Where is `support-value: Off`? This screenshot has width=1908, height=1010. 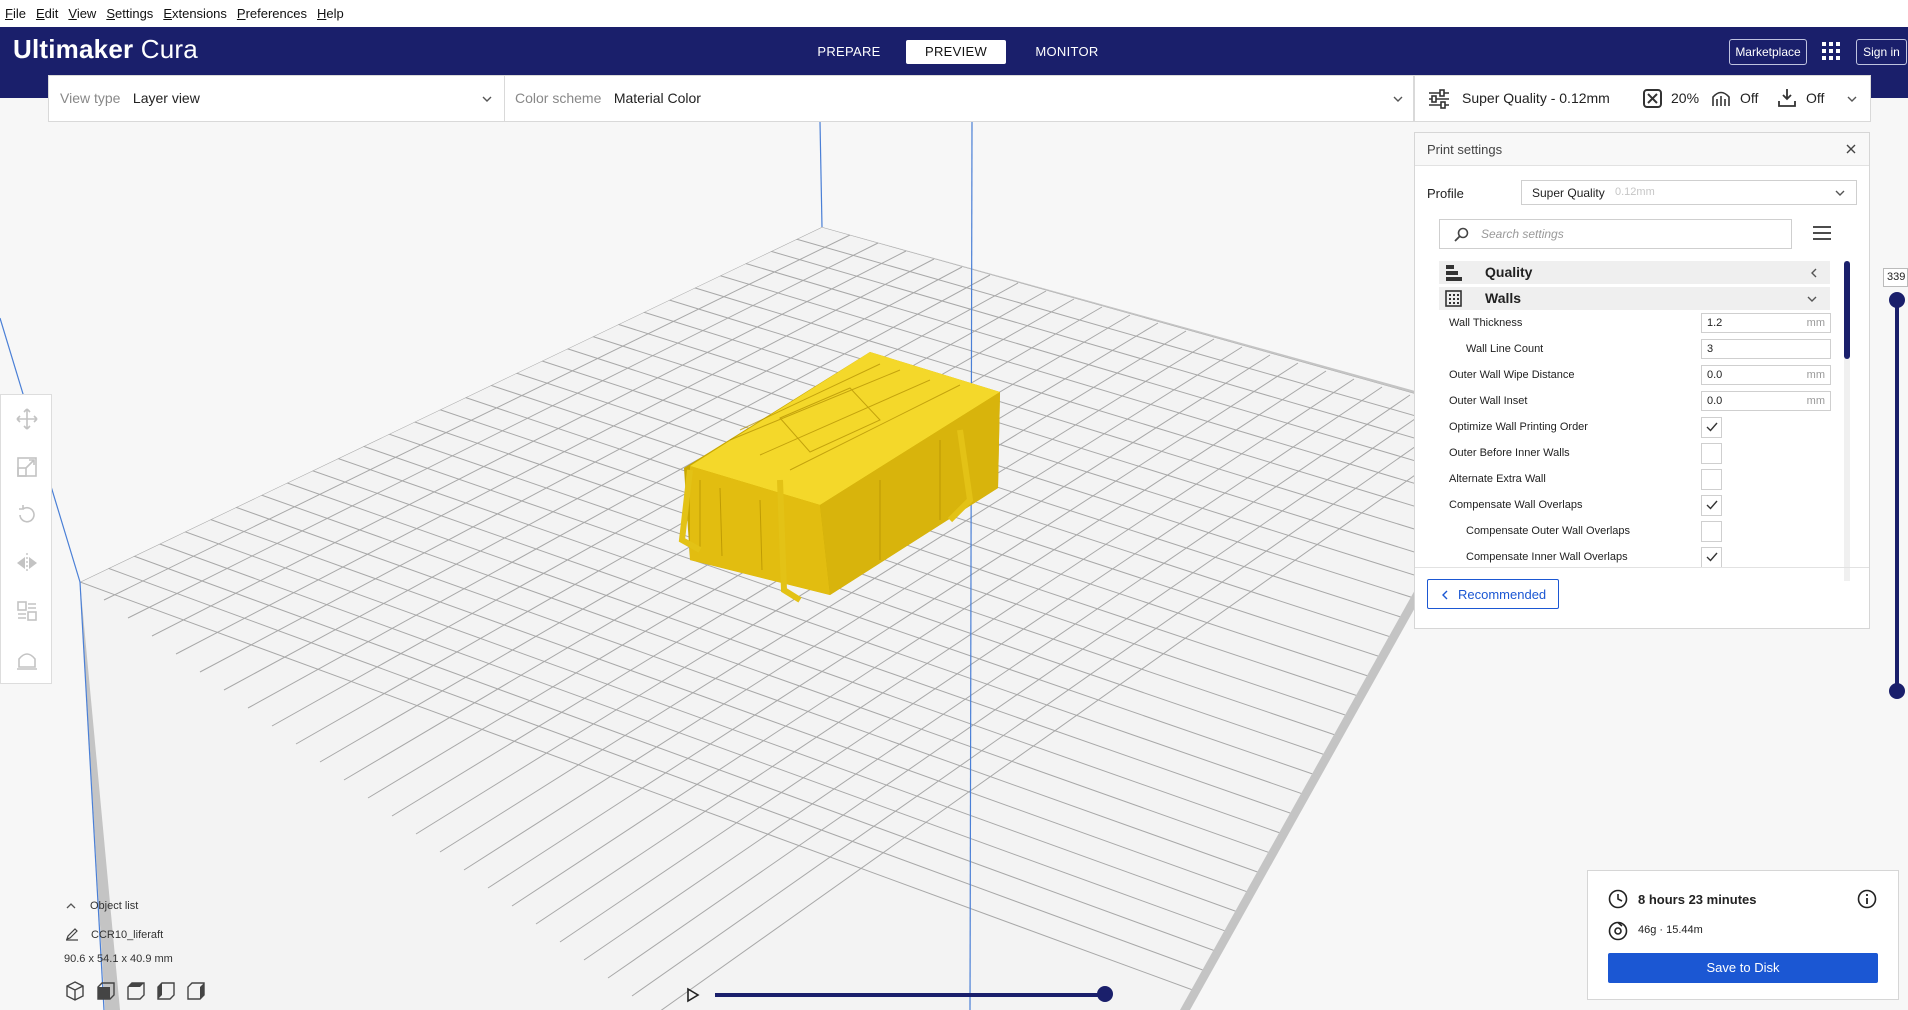
support-value: Off is located at coordinates (1749, 98).